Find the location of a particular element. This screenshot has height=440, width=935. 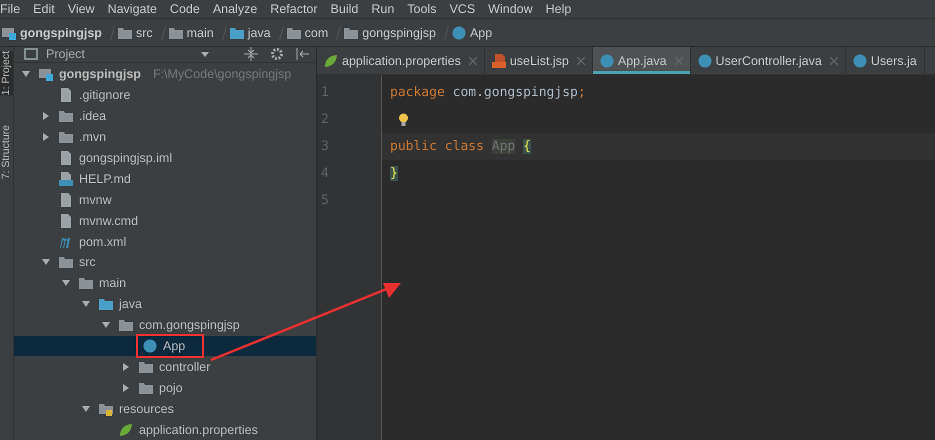

tool-window-tab: 1: Project is located at coordinates (6, 73).